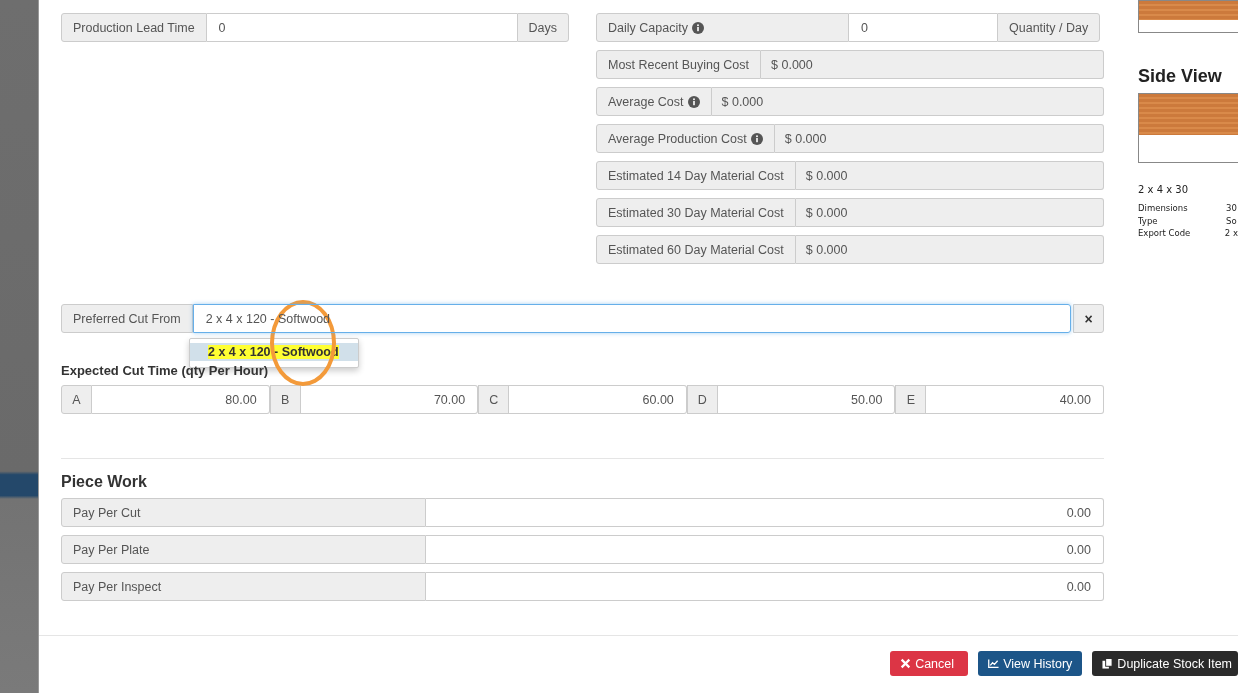  I want to click on close-icon, so click(906, 663).